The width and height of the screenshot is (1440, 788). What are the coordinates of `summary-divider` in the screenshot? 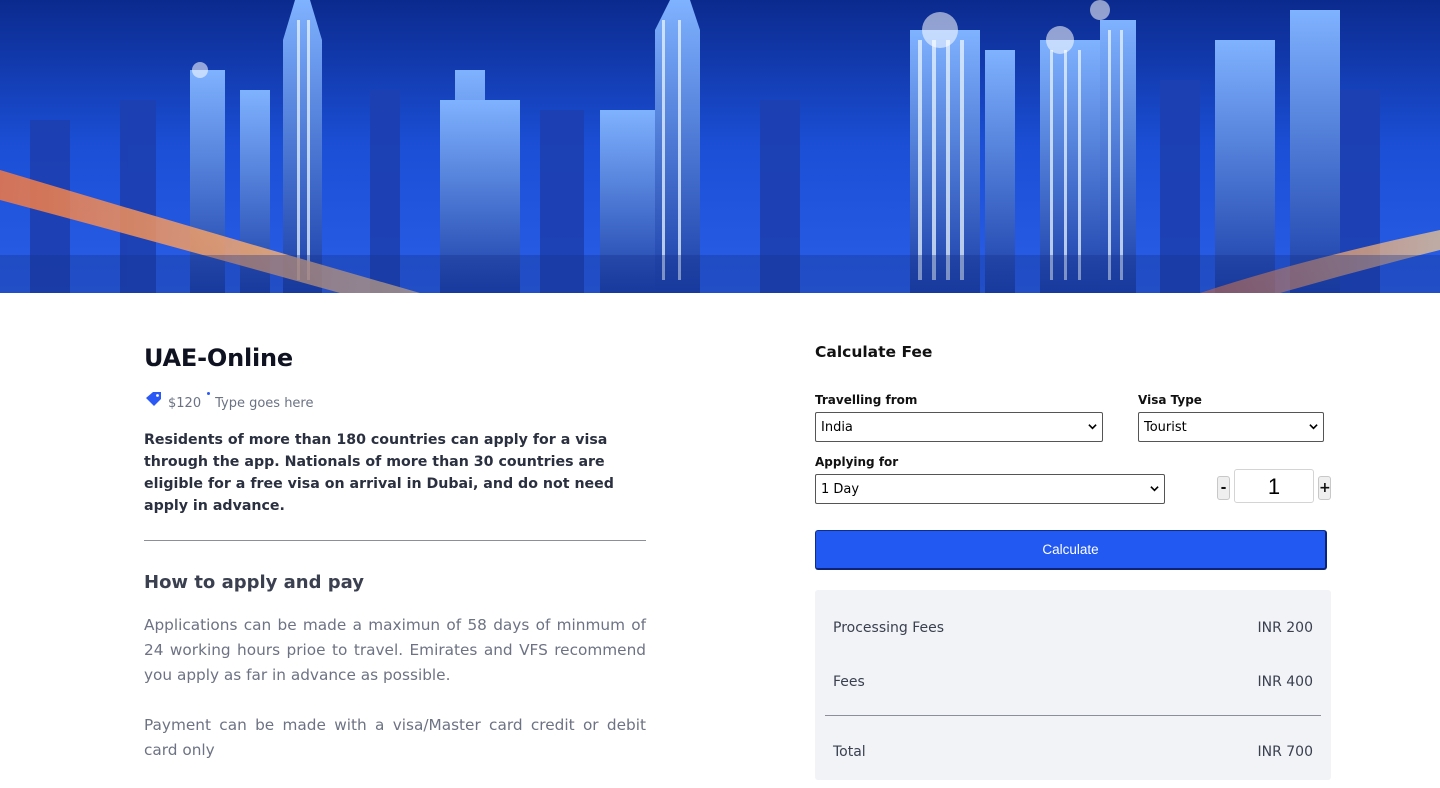 It's located at (1073, 715).